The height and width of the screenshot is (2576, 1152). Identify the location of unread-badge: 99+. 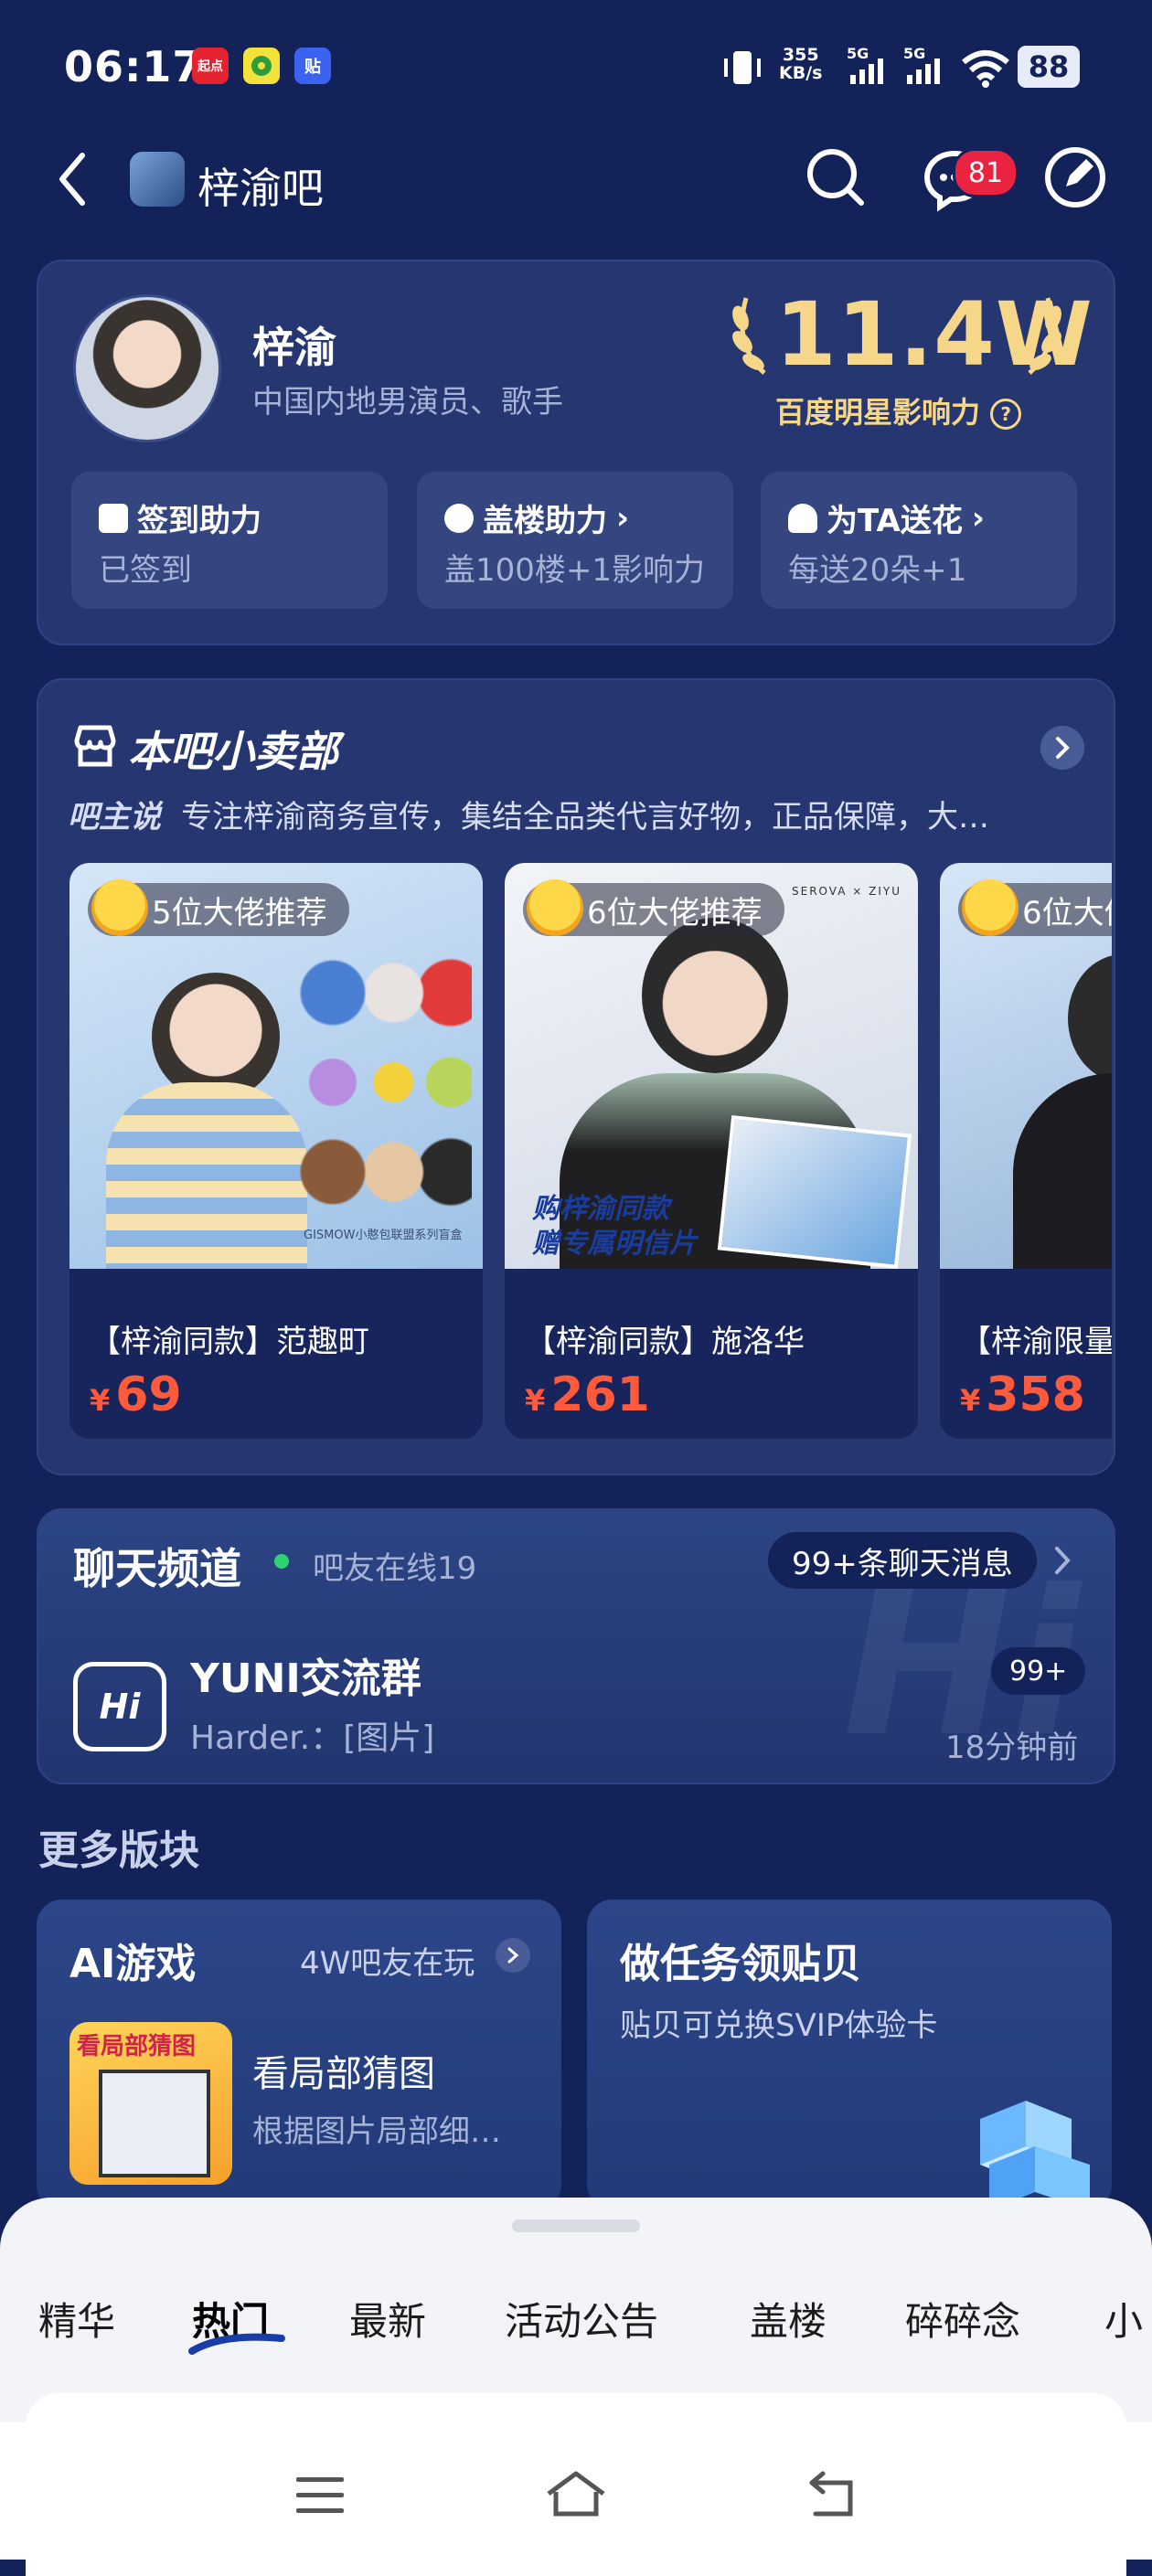
(1038, 1671).